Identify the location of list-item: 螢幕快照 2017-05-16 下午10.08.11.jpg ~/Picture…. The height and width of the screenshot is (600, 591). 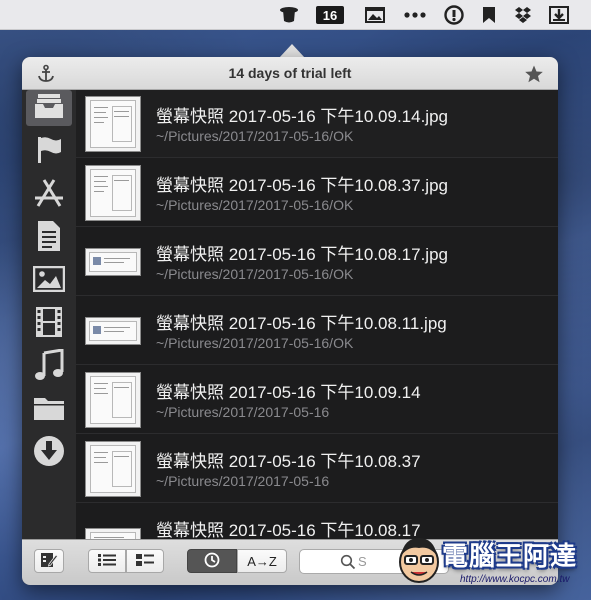
(317, 331).